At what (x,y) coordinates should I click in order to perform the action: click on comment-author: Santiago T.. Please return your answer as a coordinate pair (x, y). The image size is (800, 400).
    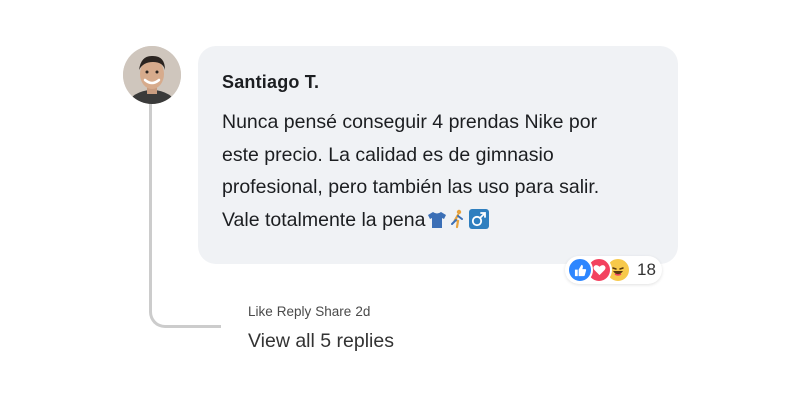
    Looking at the image, I should click on (438, 82).